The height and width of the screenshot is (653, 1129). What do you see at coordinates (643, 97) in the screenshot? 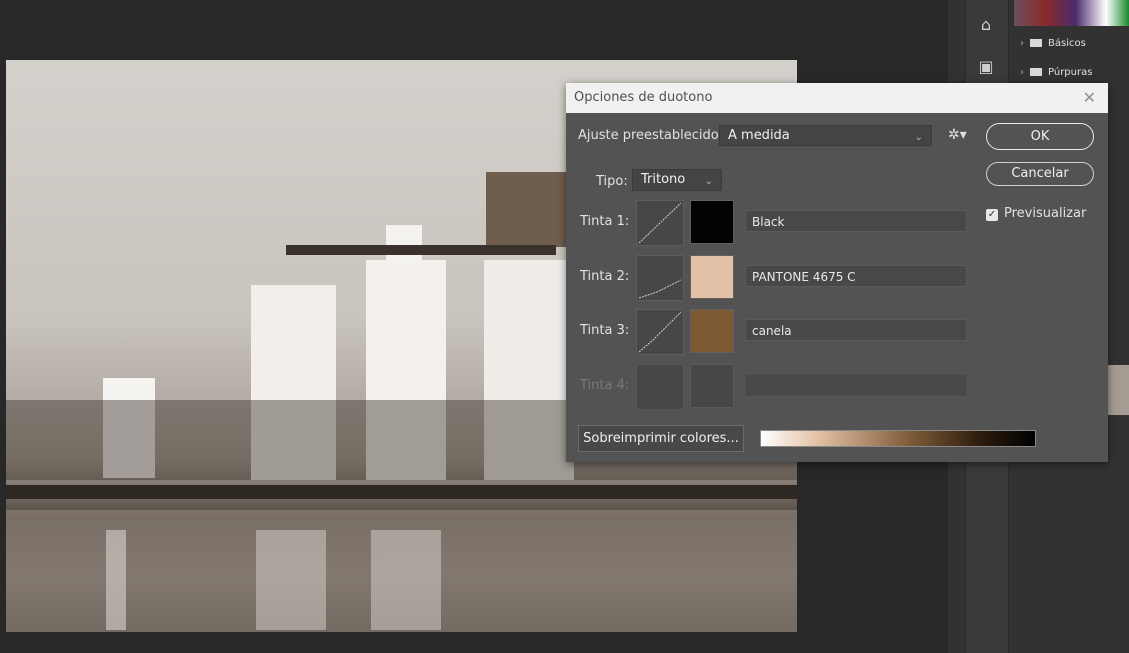
I see `dialog-title: Opciones de duotono` at bounding box center [643, 97].